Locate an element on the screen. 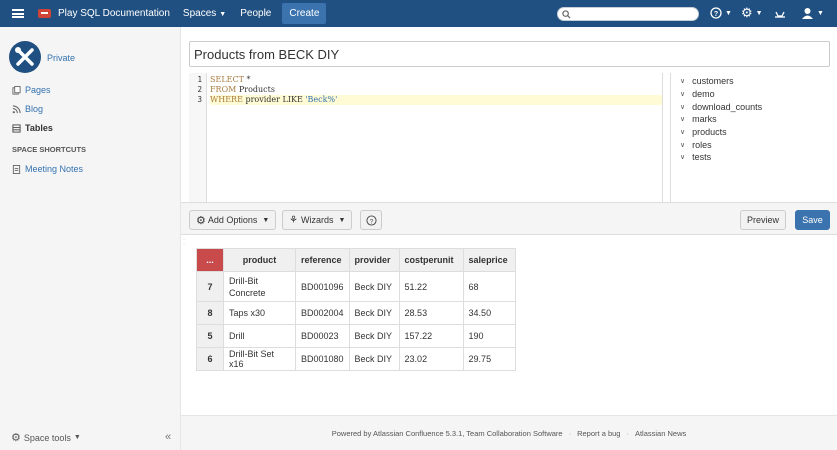 The image size is (837, 450). table-item-marks: ∨ marks is located at coordinates (721, 119).